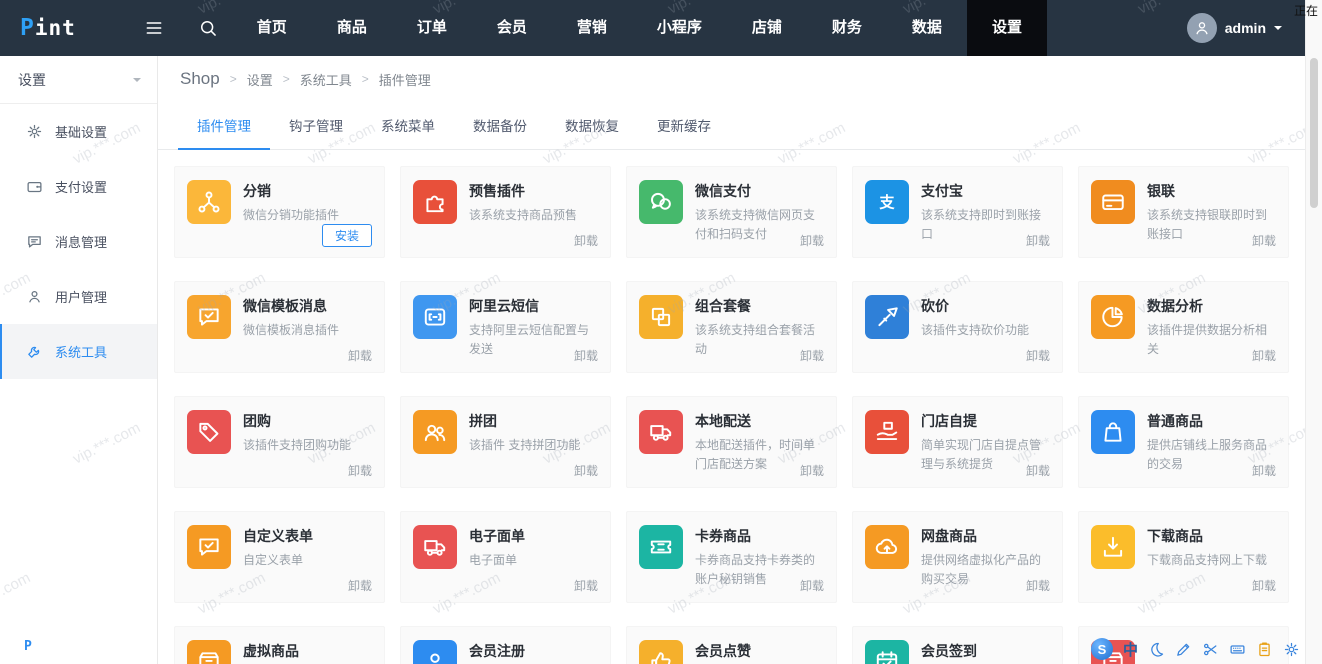 Image resolution: width=1322 pixels, height=664 pixels. Describe the element at coordinates (272, 28) in the screenshot. I see `nav-item-1: 首页` at that location.